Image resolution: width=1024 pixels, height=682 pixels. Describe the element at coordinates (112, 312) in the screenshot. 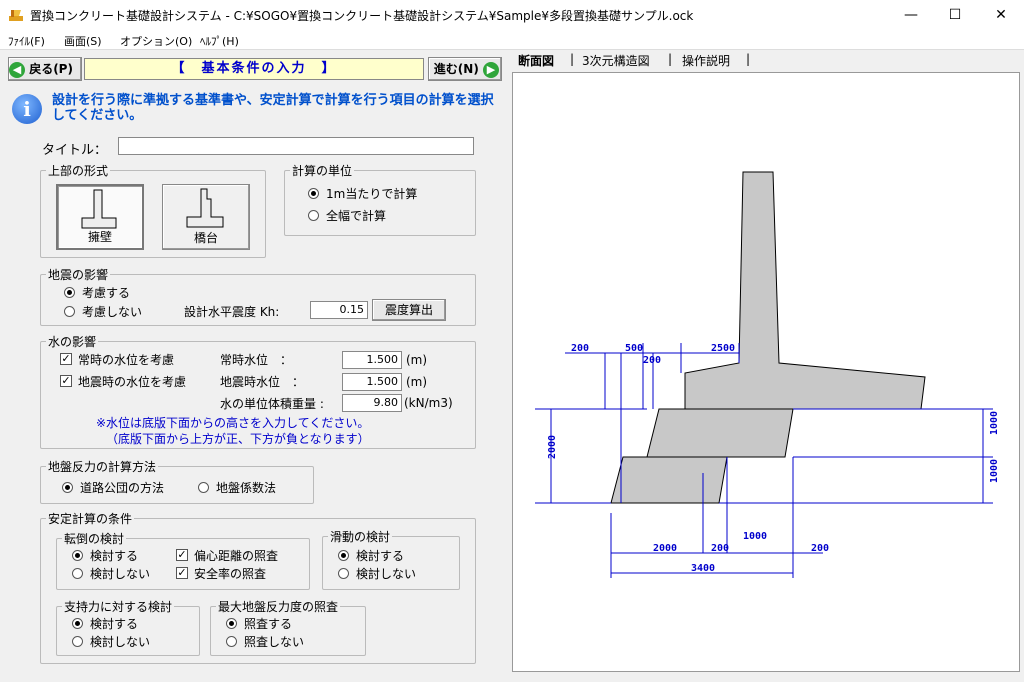

I see `earthquake-ignore-label: 考慮しない` at that location.